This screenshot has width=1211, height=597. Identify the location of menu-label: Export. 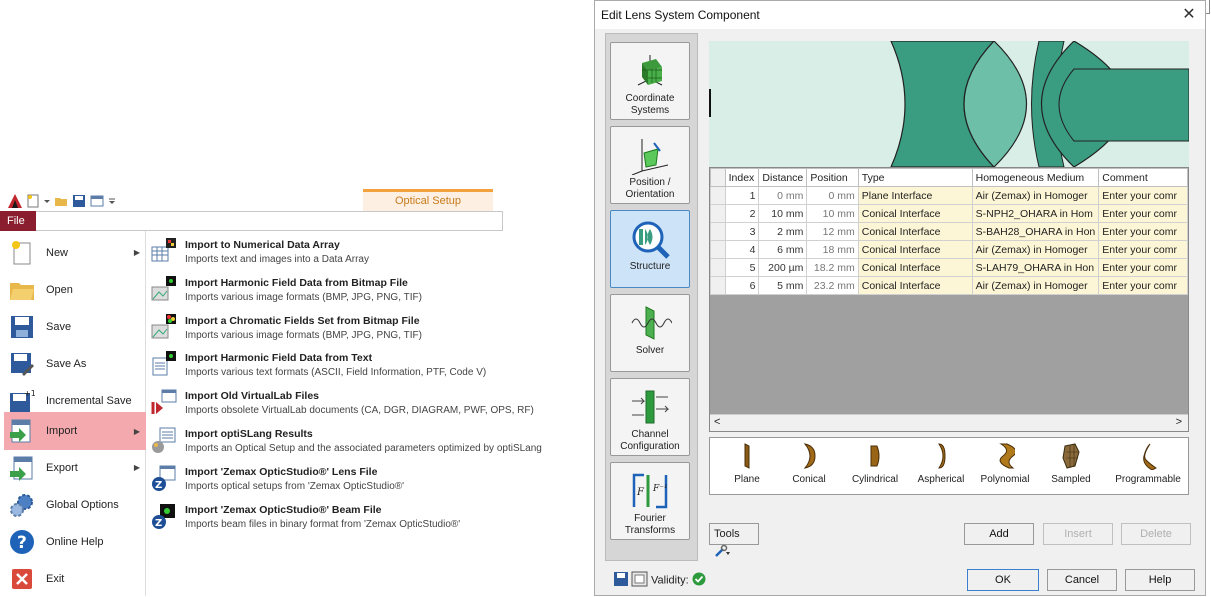
(62, 467).